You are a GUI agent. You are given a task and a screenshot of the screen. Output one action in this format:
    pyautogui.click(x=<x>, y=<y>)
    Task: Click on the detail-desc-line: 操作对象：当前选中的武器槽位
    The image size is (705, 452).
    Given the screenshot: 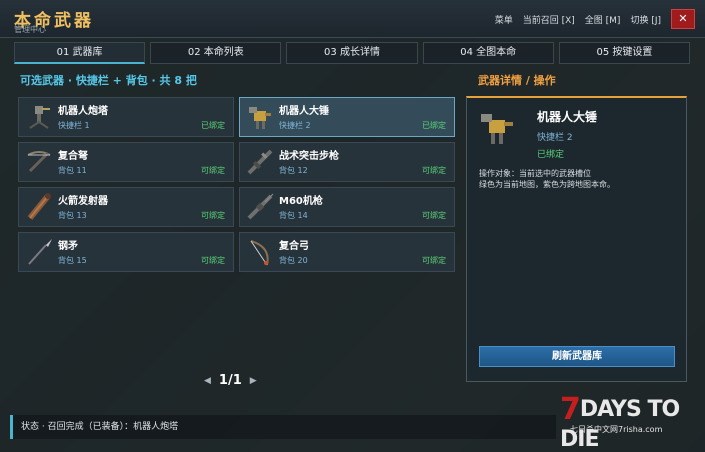 What is the action you would take?
    pyautogui.click(x=535, y=173)
    